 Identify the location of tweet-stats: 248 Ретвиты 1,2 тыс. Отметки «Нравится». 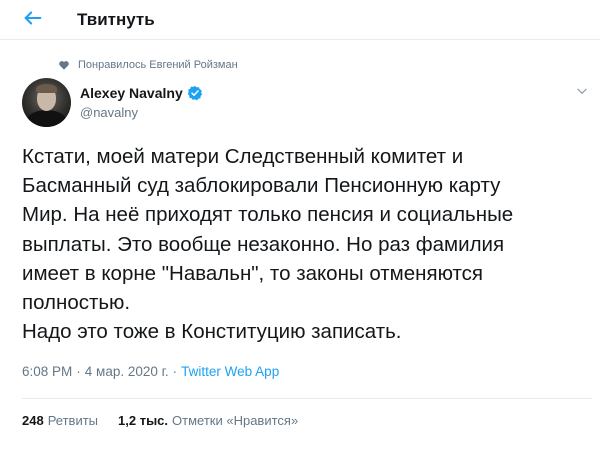
(160, 420).